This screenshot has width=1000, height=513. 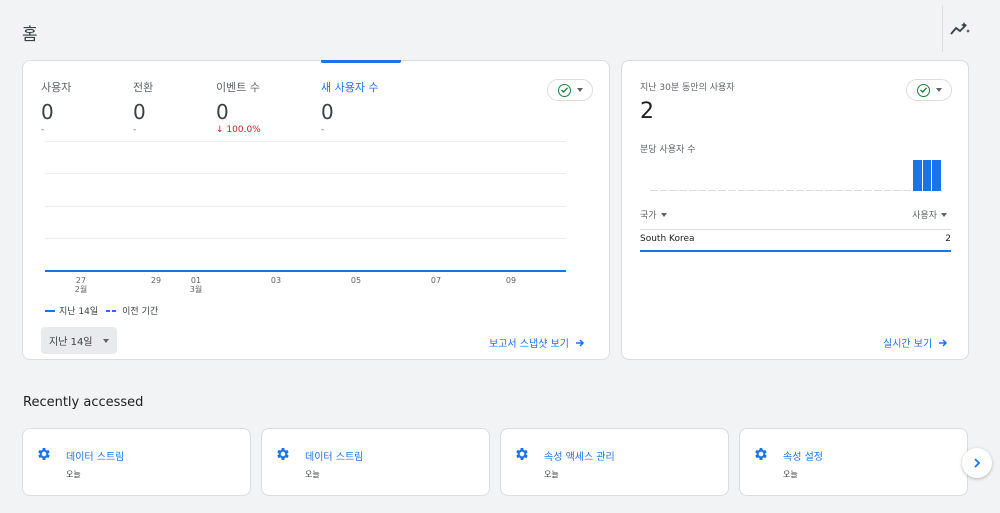 I want to click on metric-label: 이벤트 수, so click(x=238, y=87).